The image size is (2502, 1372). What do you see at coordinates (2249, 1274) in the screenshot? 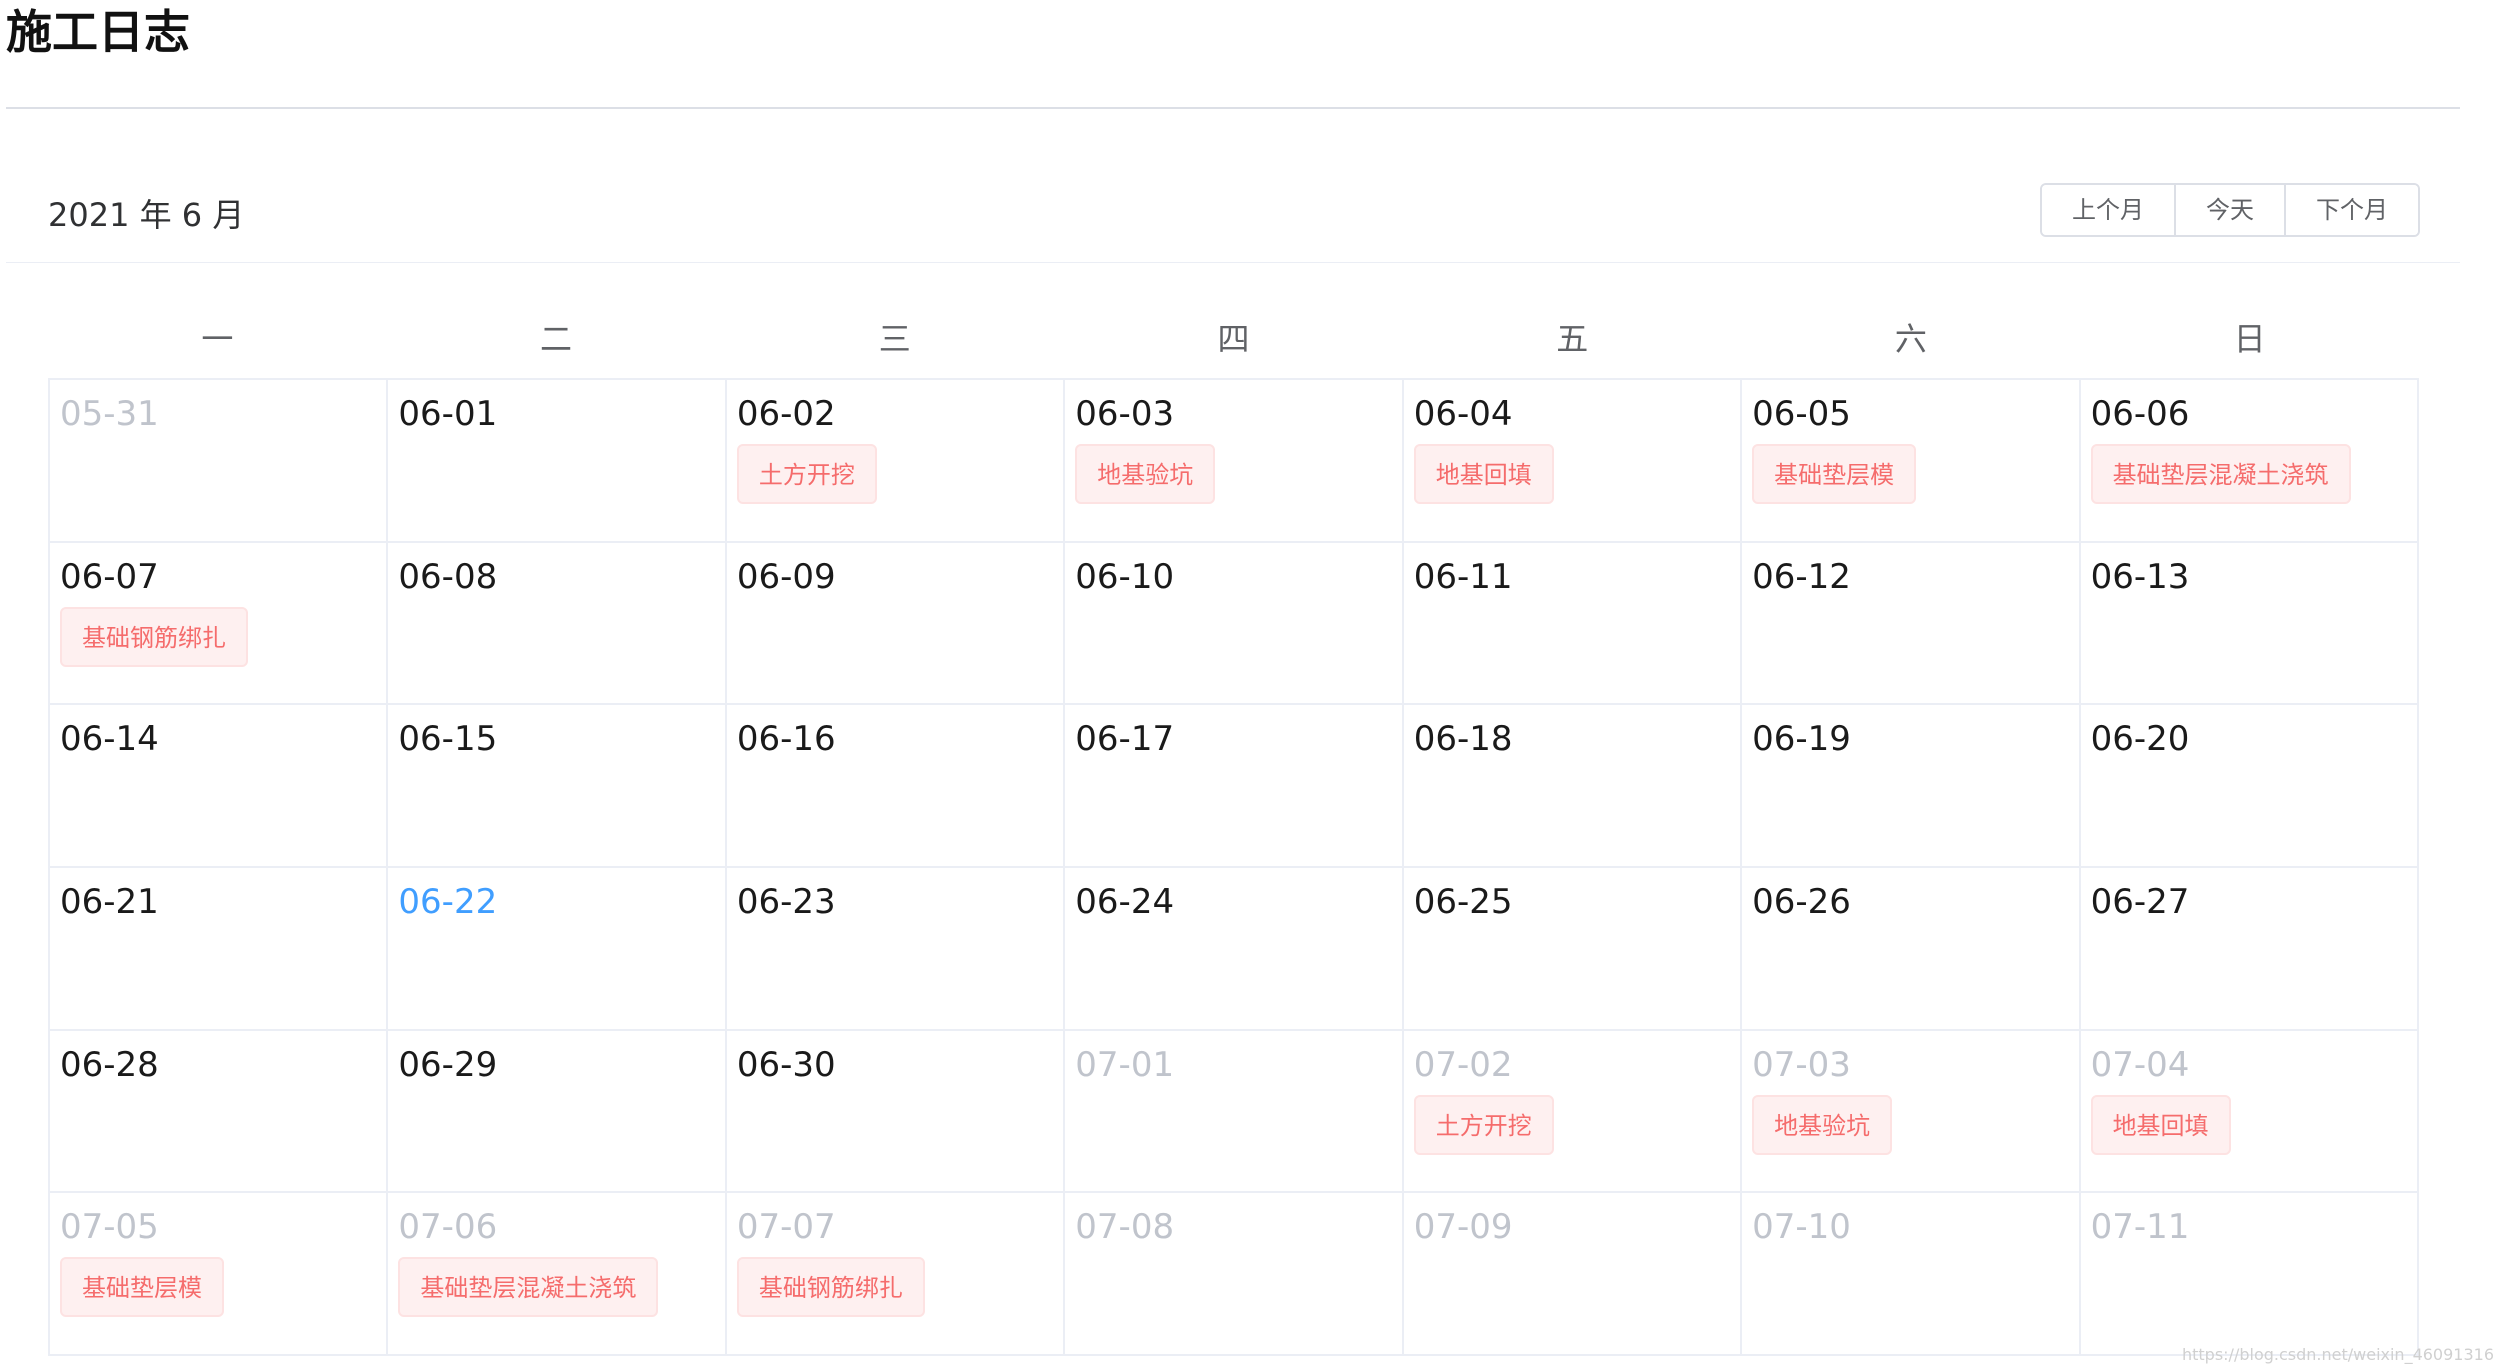
I see `calendar-day-cell: 07-11` at bounding box center [2249, 1274].